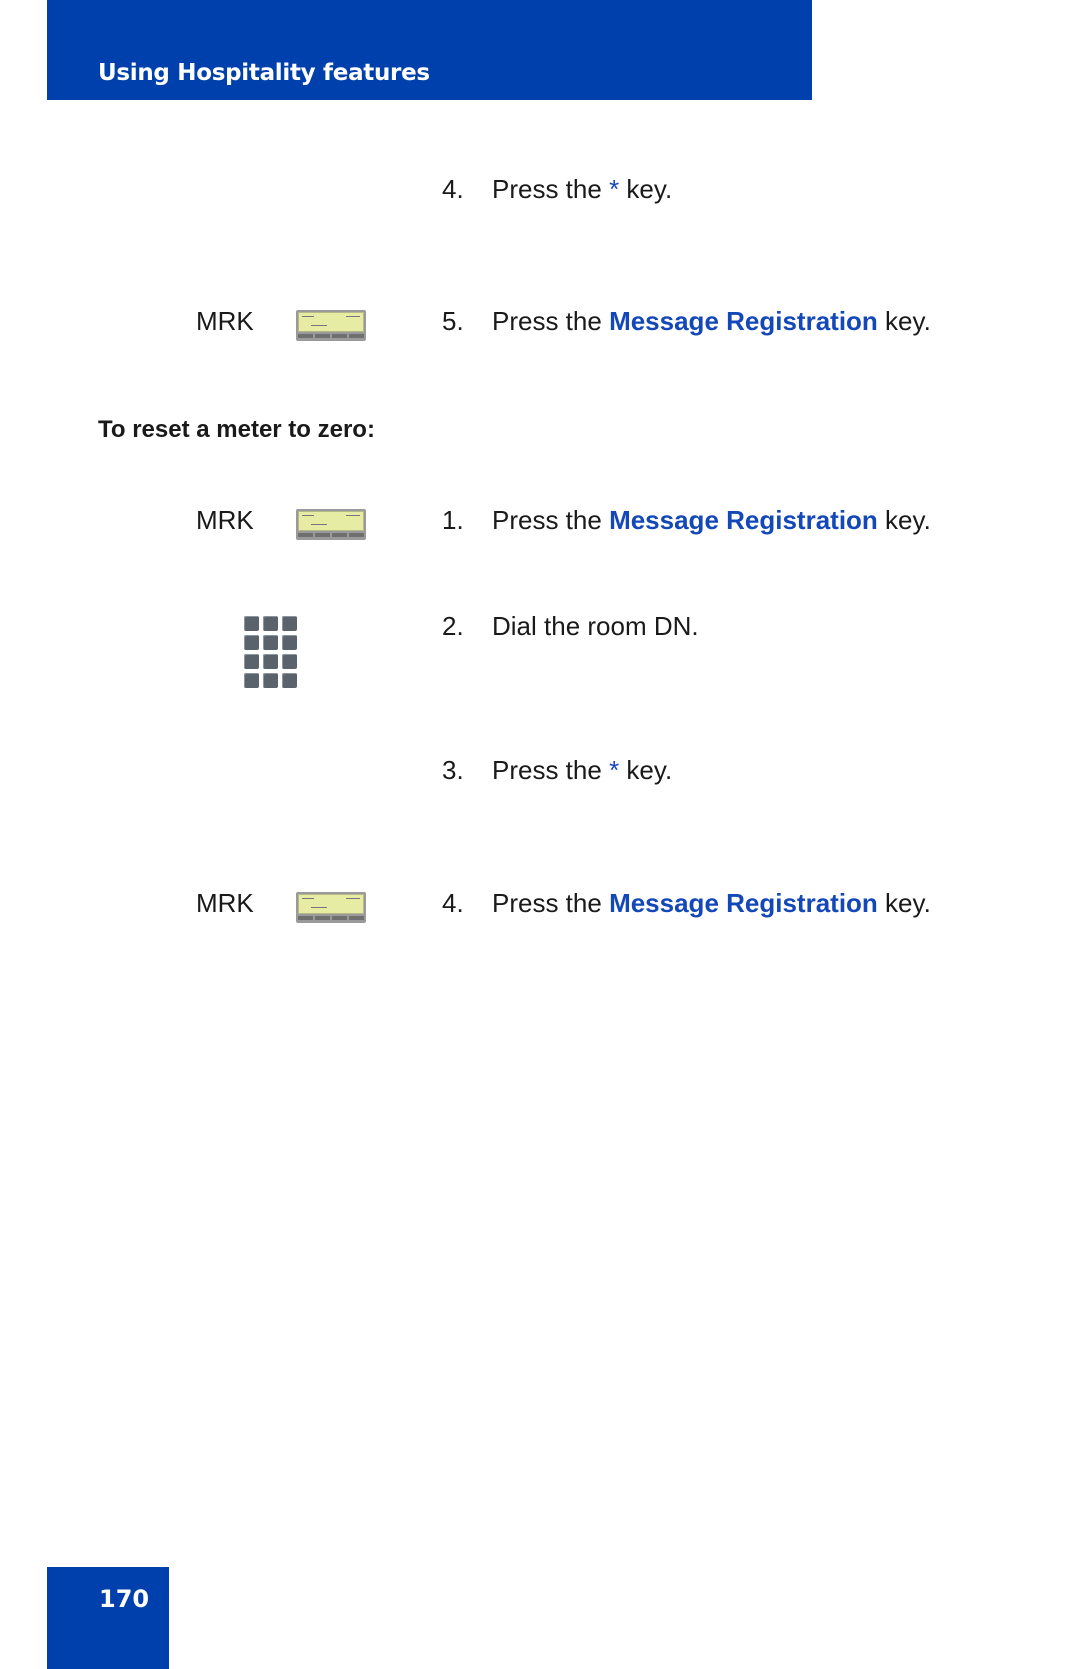 The width and height of the screenshot is (1080, 1669). I want to click on step-2-dial-room-dn: 2. Dial the room DN., so click(570, 626).